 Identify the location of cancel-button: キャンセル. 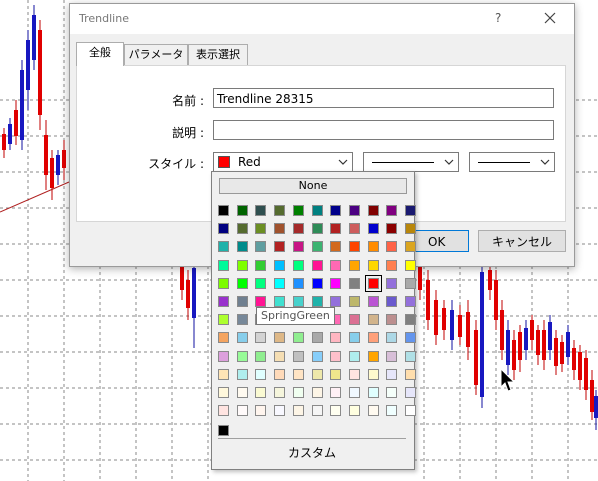
(522, 241).